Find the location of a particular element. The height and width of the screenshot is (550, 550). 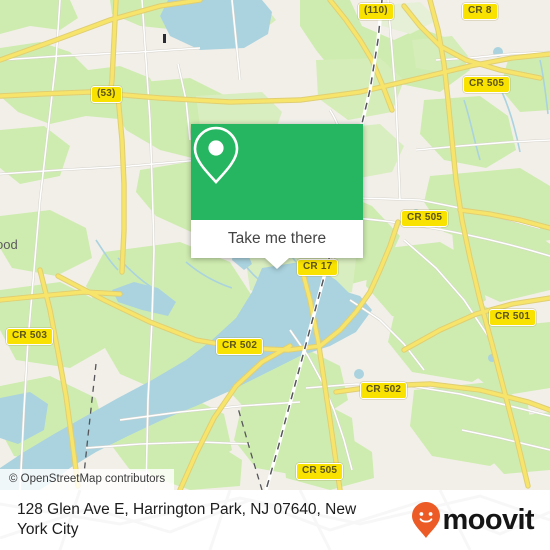

road-shield: (53) is located at coordinates (106, 94).